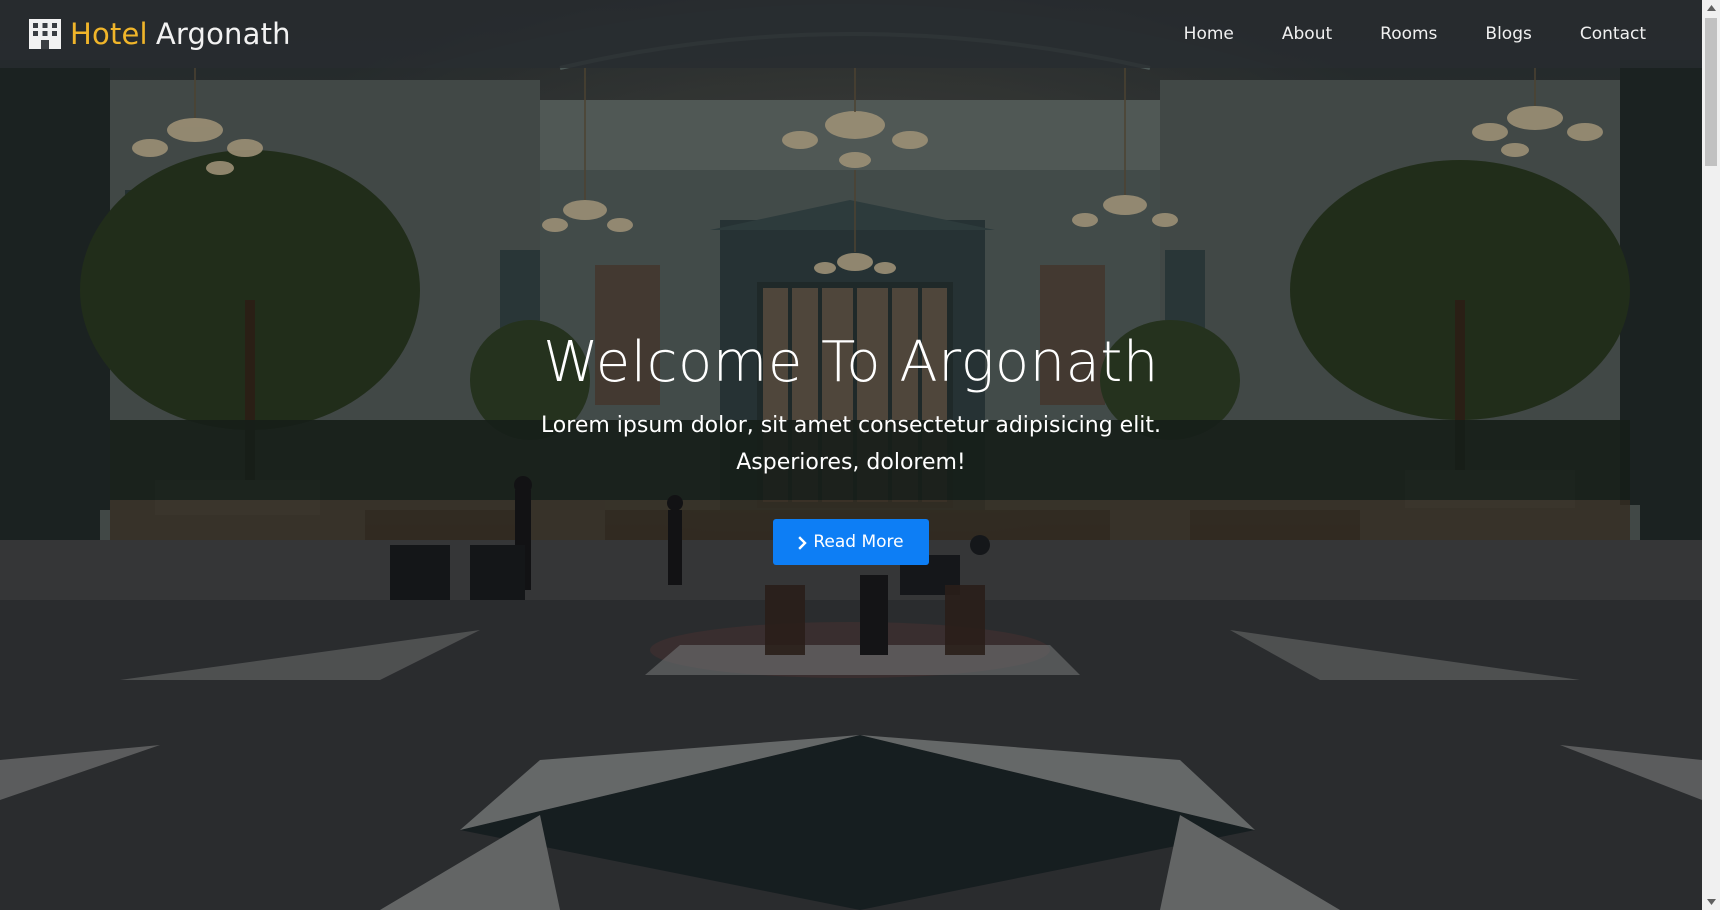  I want to click on nav-link-contact: Contact, so click(1613, 34).